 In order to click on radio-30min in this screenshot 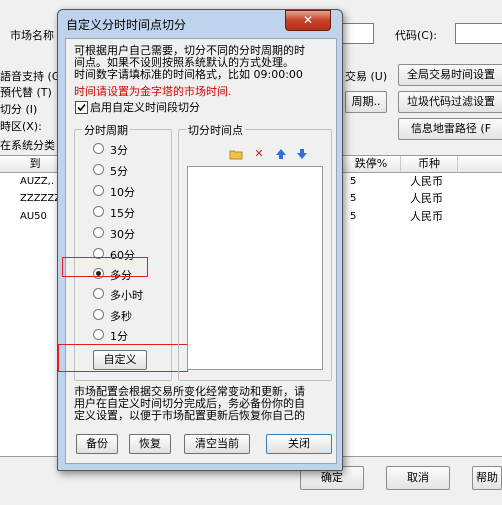, I will do `click(98, 232)`.